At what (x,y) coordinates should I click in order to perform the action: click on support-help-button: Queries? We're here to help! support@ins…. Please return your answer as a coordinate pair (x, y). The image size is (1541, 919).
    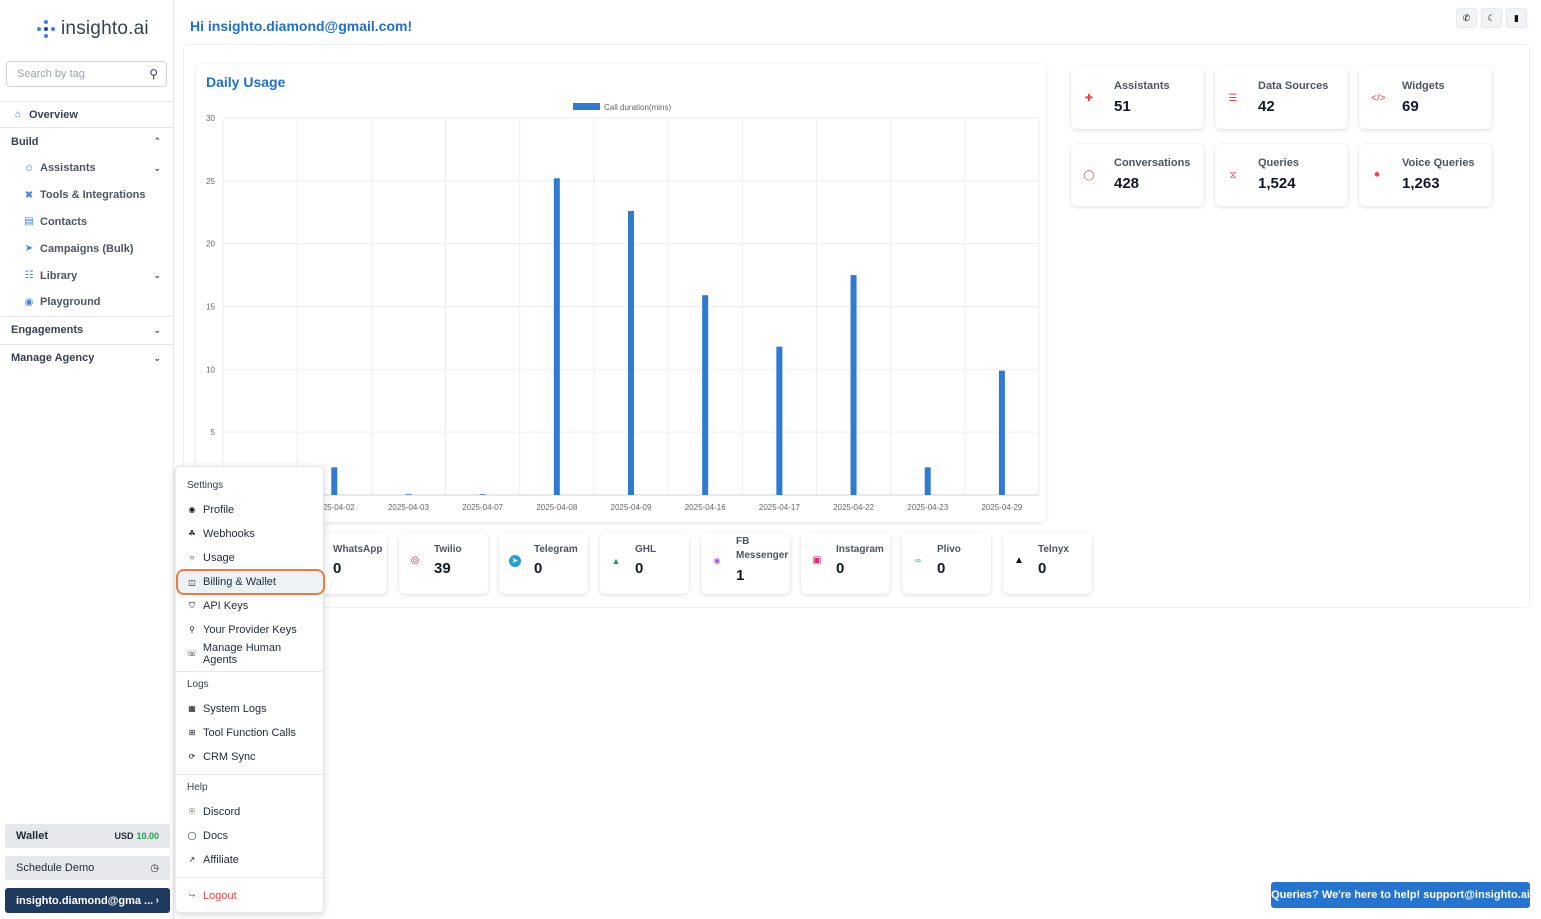
    Looking at the image, I should click on (1400, 895).